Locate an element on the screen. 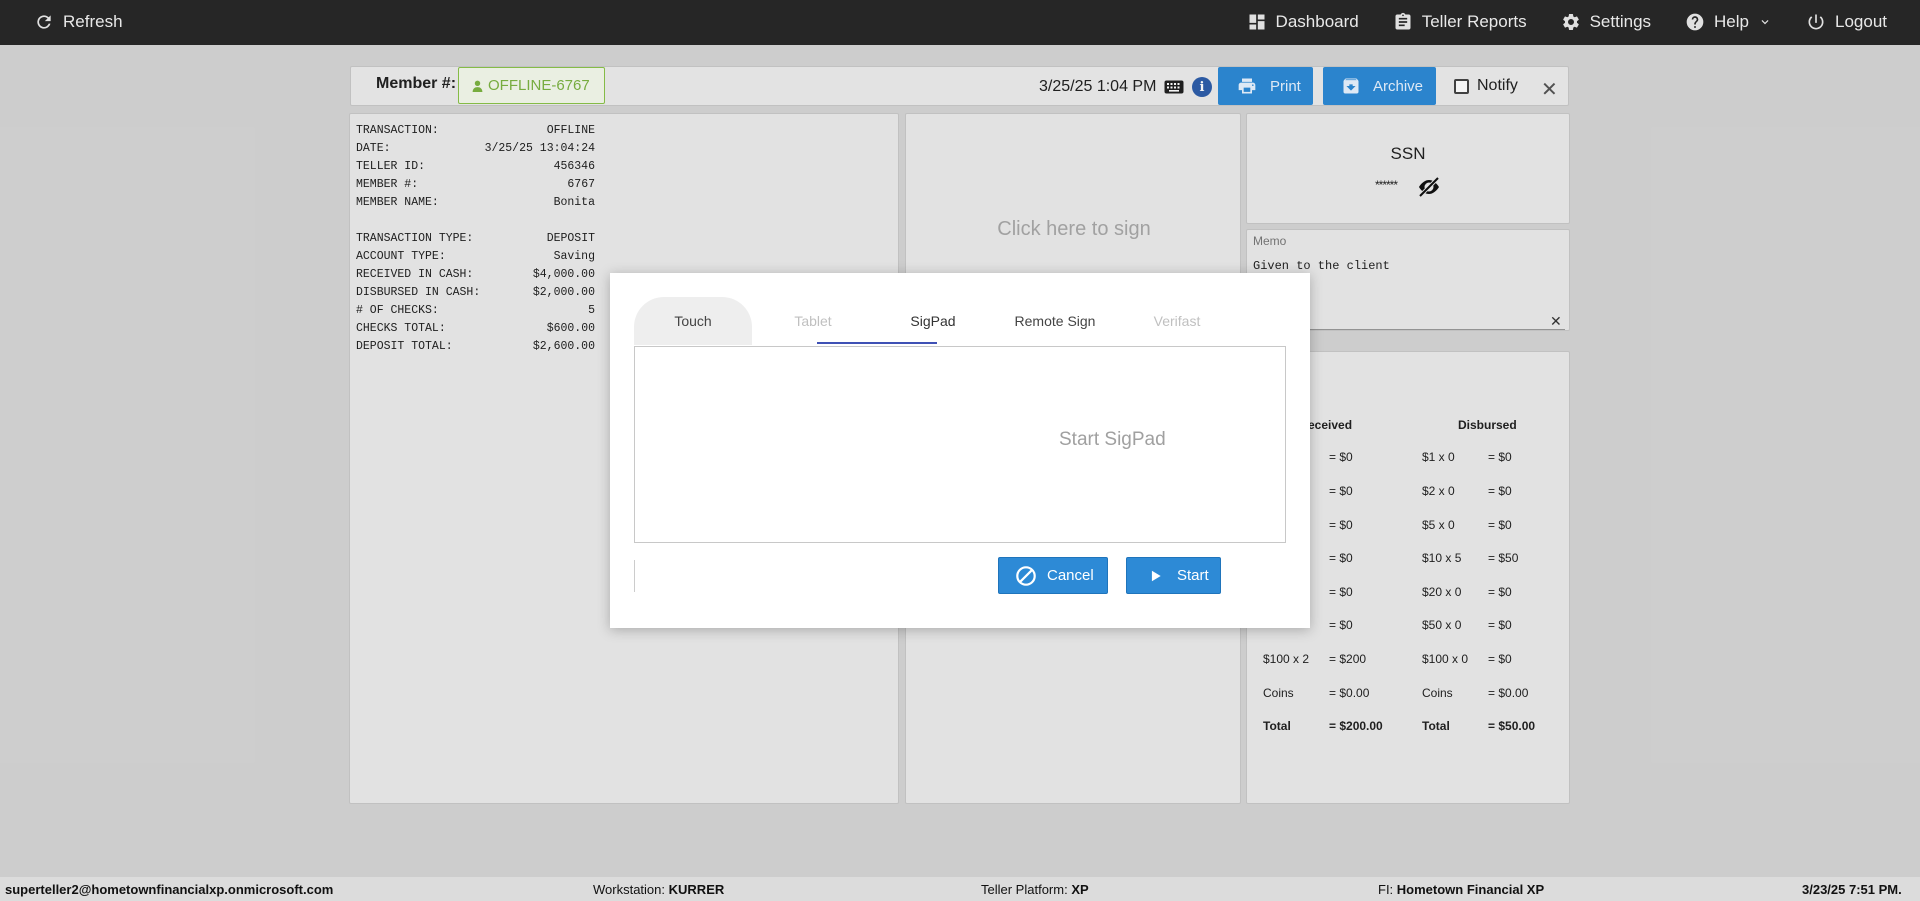 The height and width of the screenshot is (901, 1920). divider is located at coordinates (634, 576).